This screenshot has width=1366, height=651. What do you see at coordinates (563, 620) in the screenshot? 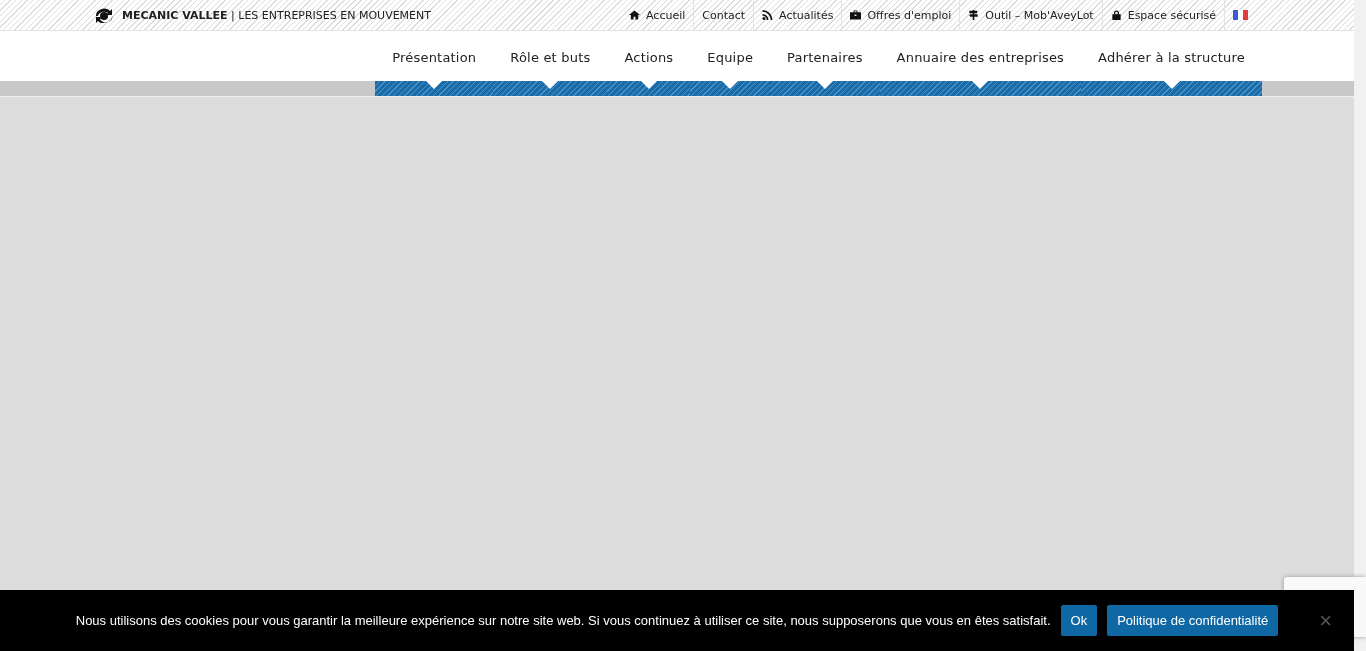
I see `cookie-notice: Nous utilisons des cookies pour vous garantir la meilleure expérience sur notre site web. Si vous continuez à utiliser ce site, nous supposerons que vous en êtes satisfait.` at bounding box center [563, 620].